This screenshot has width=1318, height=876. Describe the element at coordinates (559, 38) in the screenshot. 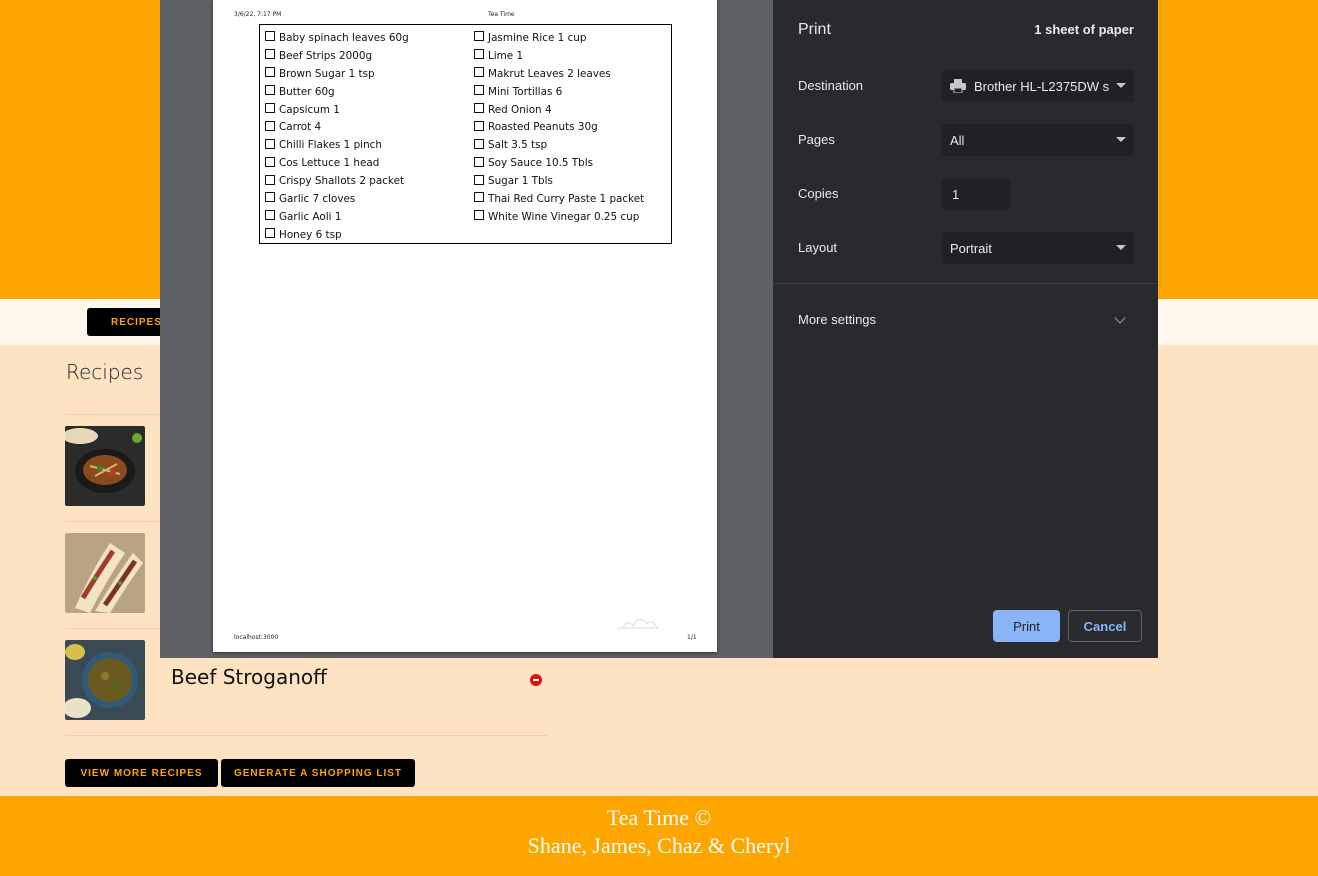

I see `list-item: Jasmine Rice 1 cup` at that location.